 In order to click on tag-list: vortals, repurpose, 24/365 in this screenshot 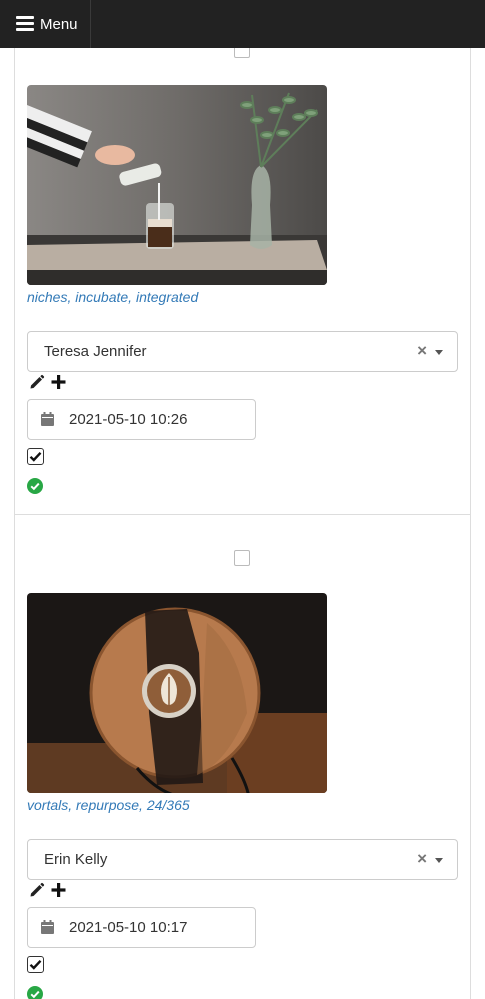, I will do `click(108, 805)`.